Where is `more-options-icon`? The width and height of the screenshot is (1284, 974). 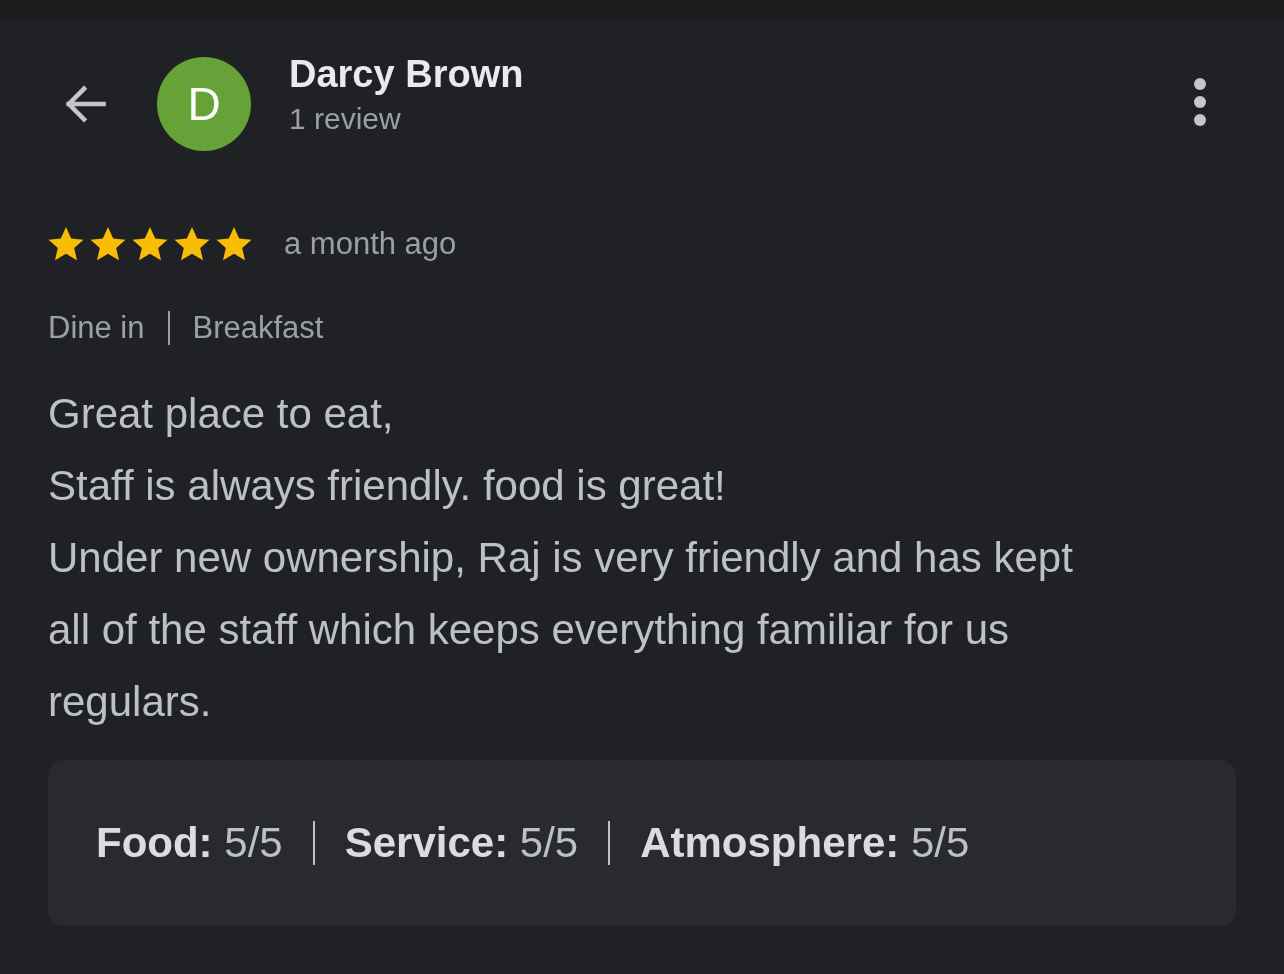 more-options-icon is located at coordinates (1200, 102).